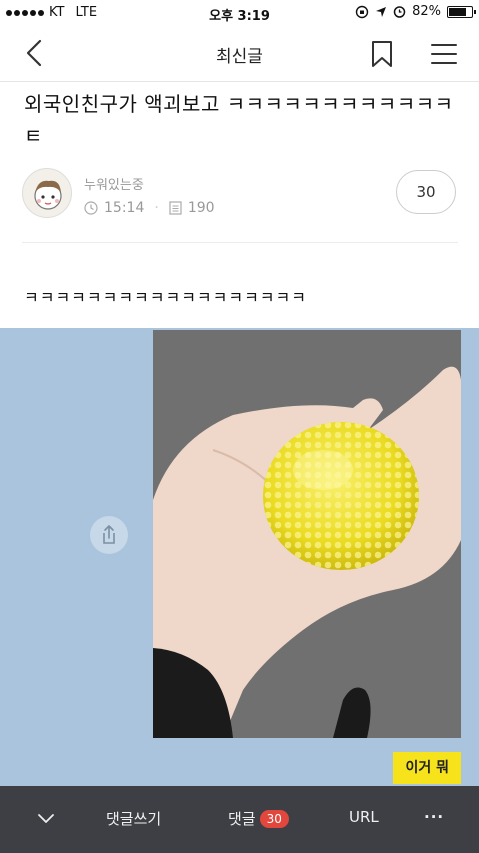  What do you see at coordinates (239, 120) in the screenshot?
I see `post-title: 외국인친구가 액괴보고 ㅋㅋㅋㅋㅋㅋㅋㅋㅋㅋㅋㅋㅌ` at bounding box center [239, 120].